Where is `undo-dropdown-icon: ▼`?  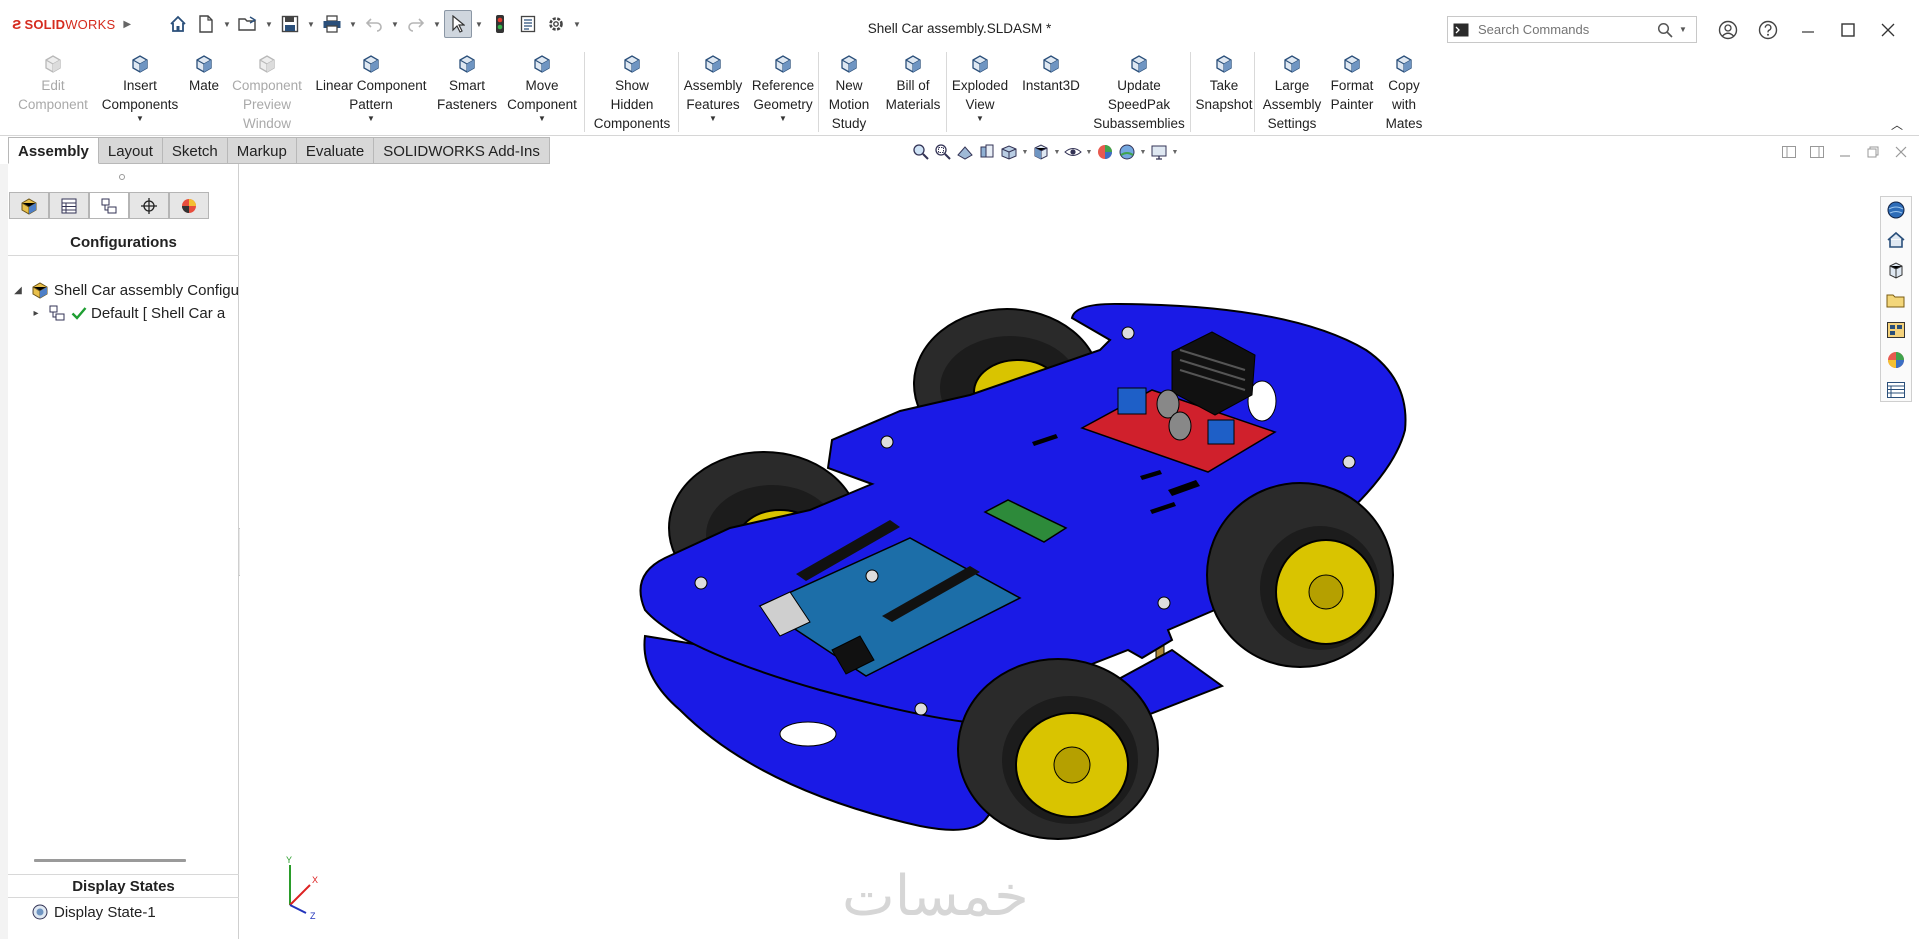 undo-dropdown-icon: ▼ is located at coordinates (395, 24).